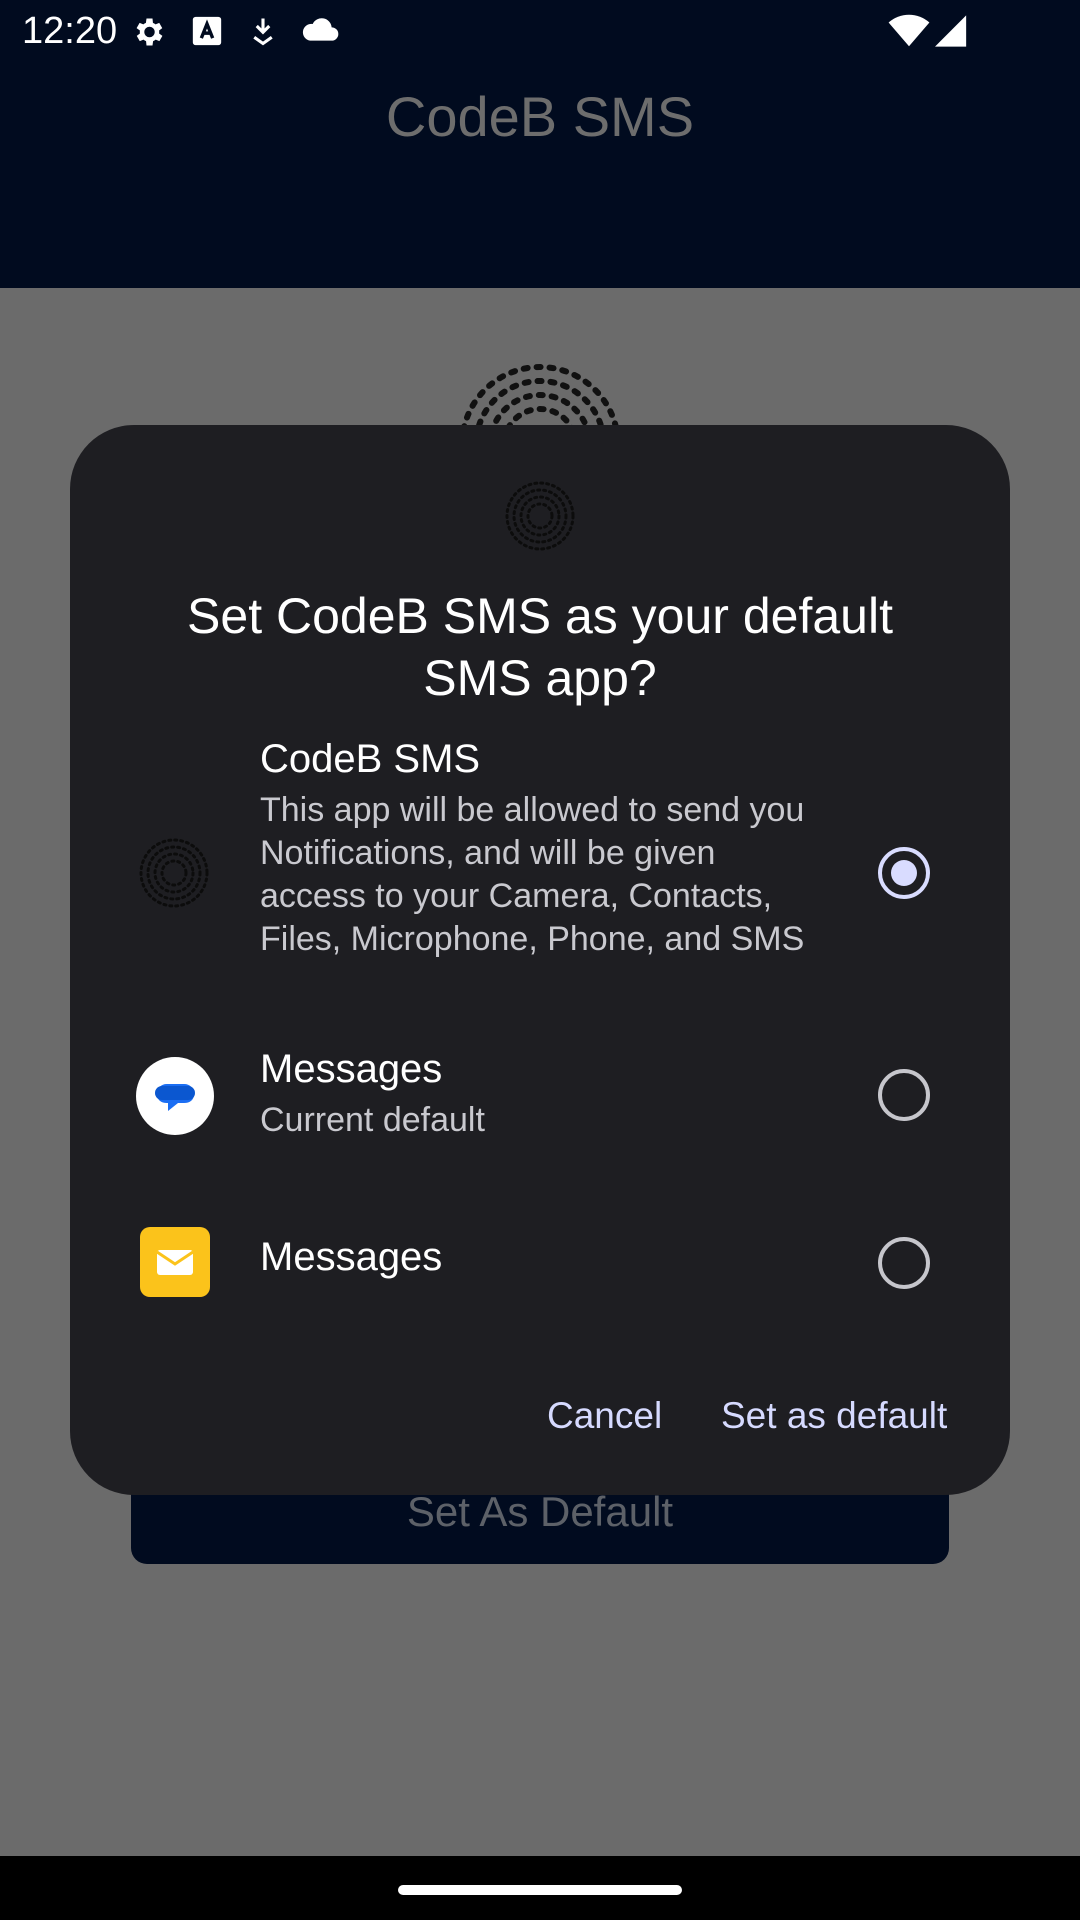 Image resolution: width=1080 pixels, height=1920 pixels. What do you see at coordinates (540, 1097) in the screenshot?
I see `option-messages-google: Messages Current default` at bounding box center [540, 1097].